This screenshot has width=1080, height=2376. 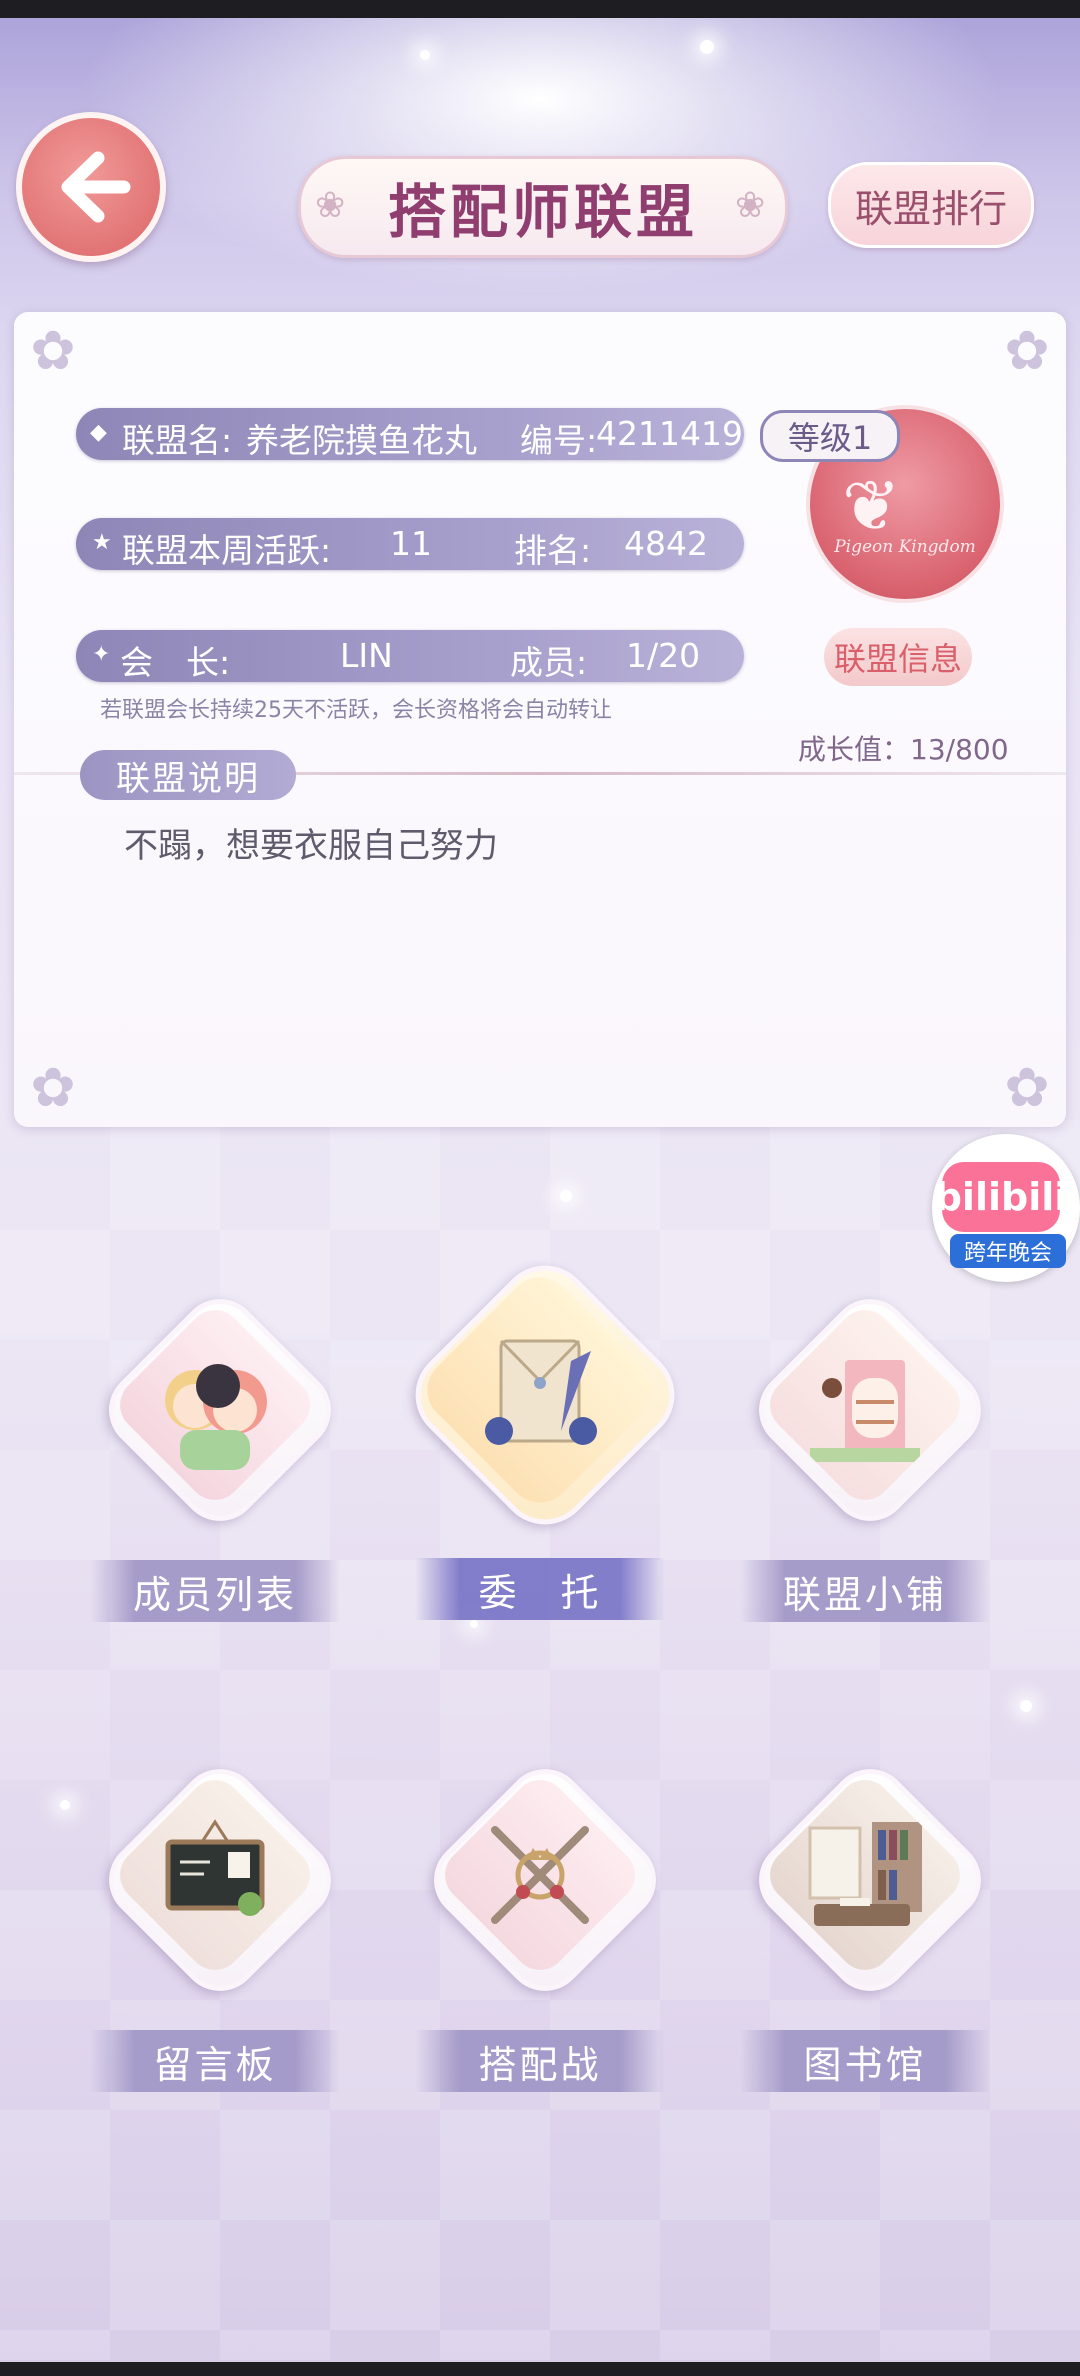 What do you see at coordinates (366, 655) in the screenshot?
I see `leader-name: LIN` at bounding box center [366, 655].